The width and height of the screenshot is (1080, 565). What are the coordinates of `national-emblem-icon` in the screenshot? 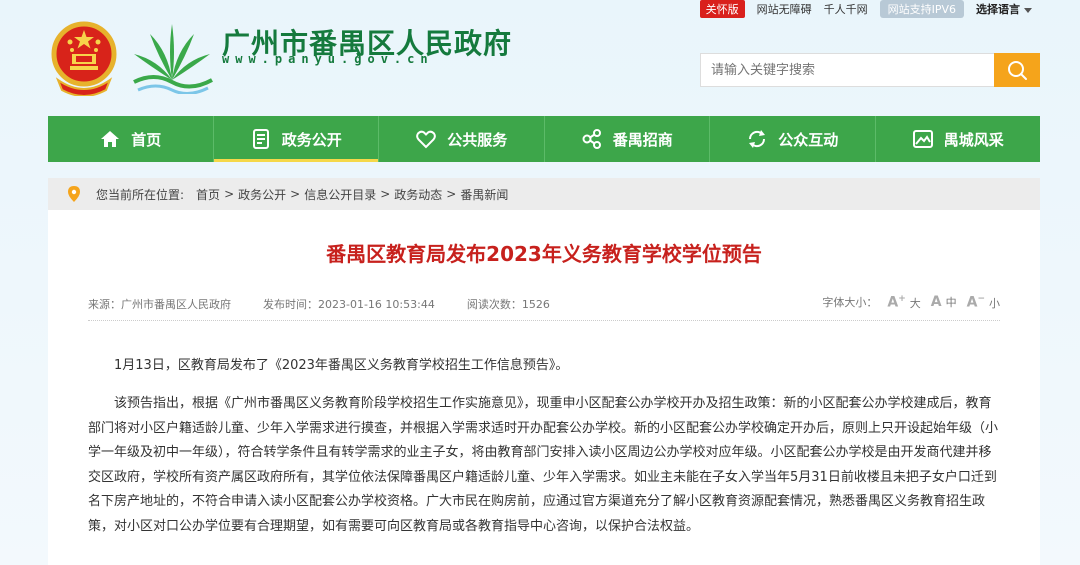 It's located at (84, 58).